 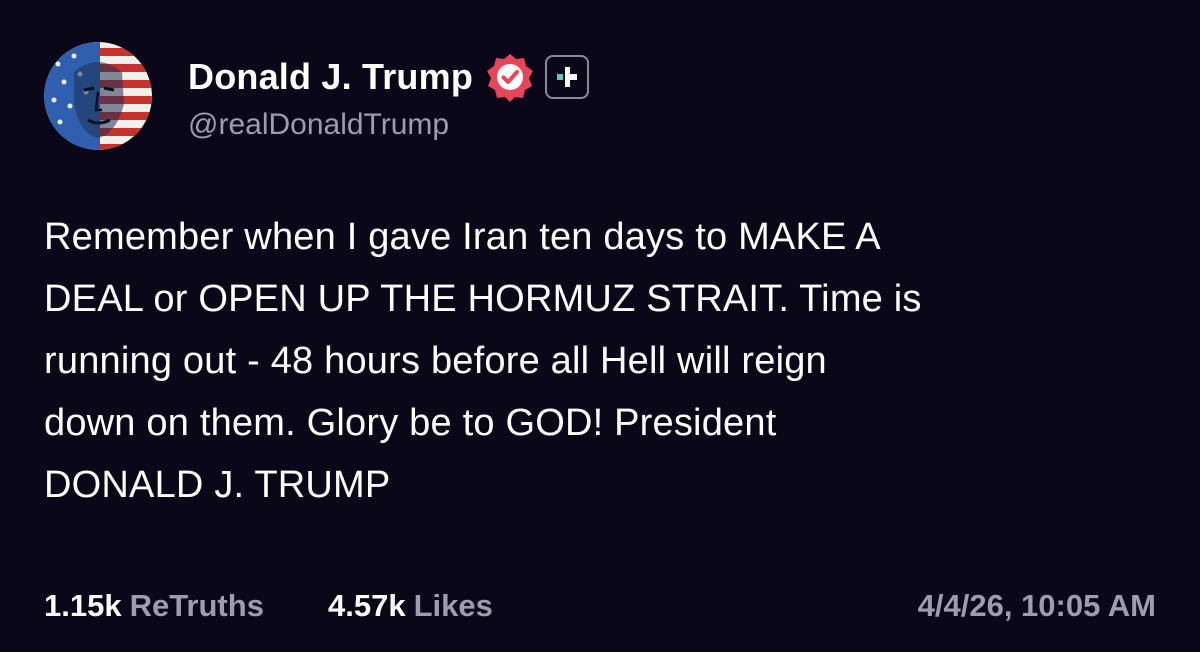 I want to click on post-timestamp: 4/4/26, 10:05 AM, so click(x=1037, y=606).